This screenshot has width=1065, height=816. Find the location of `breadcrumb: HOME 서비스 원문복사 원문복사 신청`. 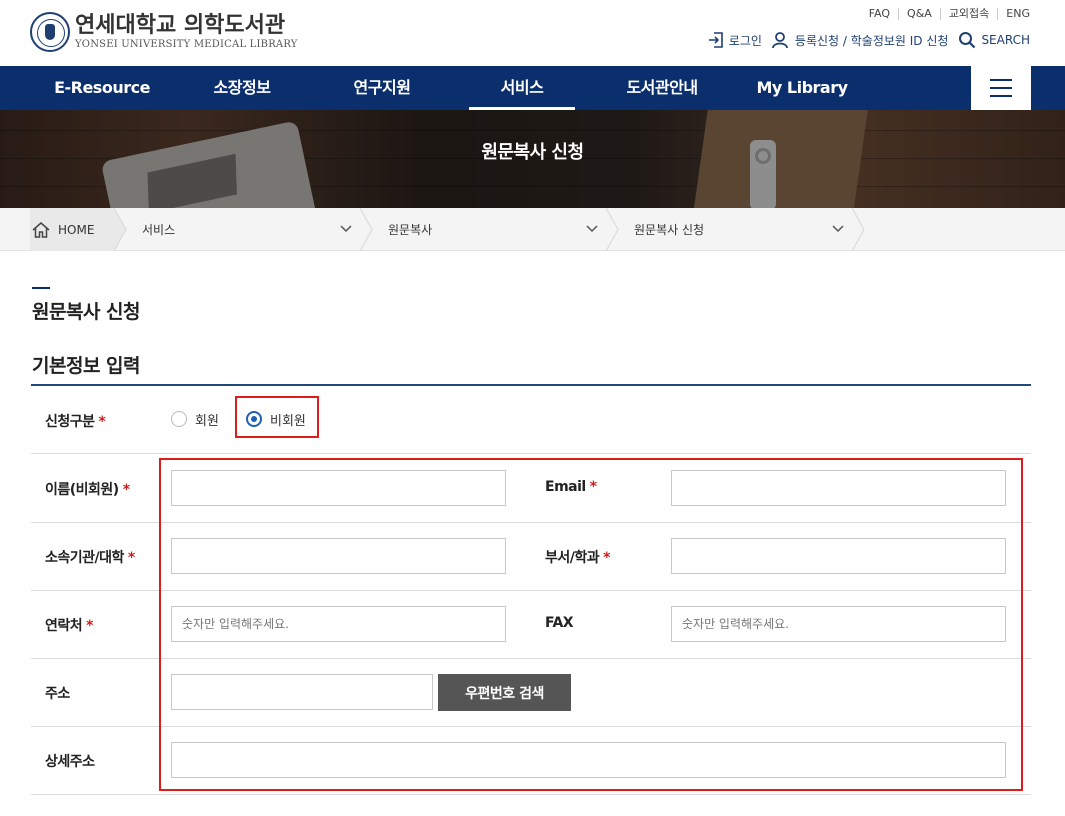

breadcrumb: HOME 서비스 원문복사 원문복사 신청 is located at coordinates (532, 229).